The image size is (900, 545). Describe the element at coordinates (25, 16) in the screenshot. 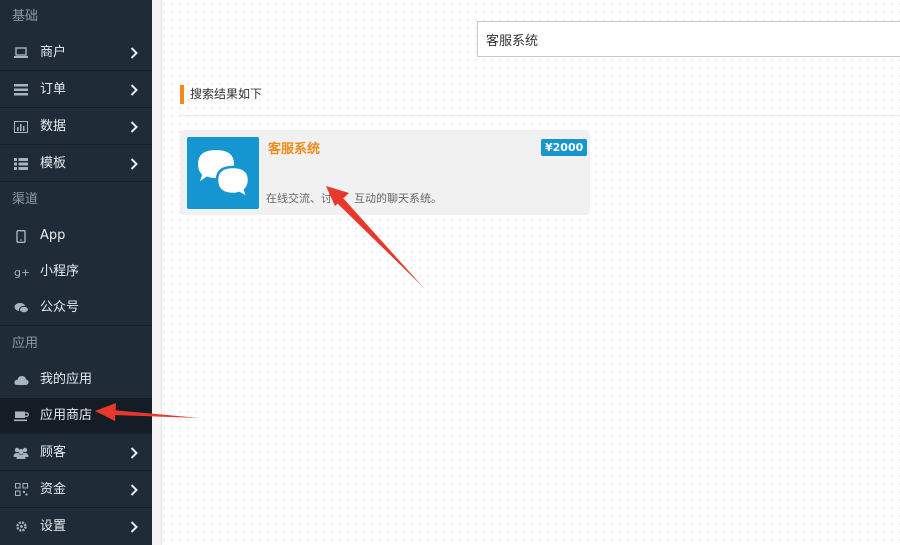

I see `group-title-basic: 基础` at that location.